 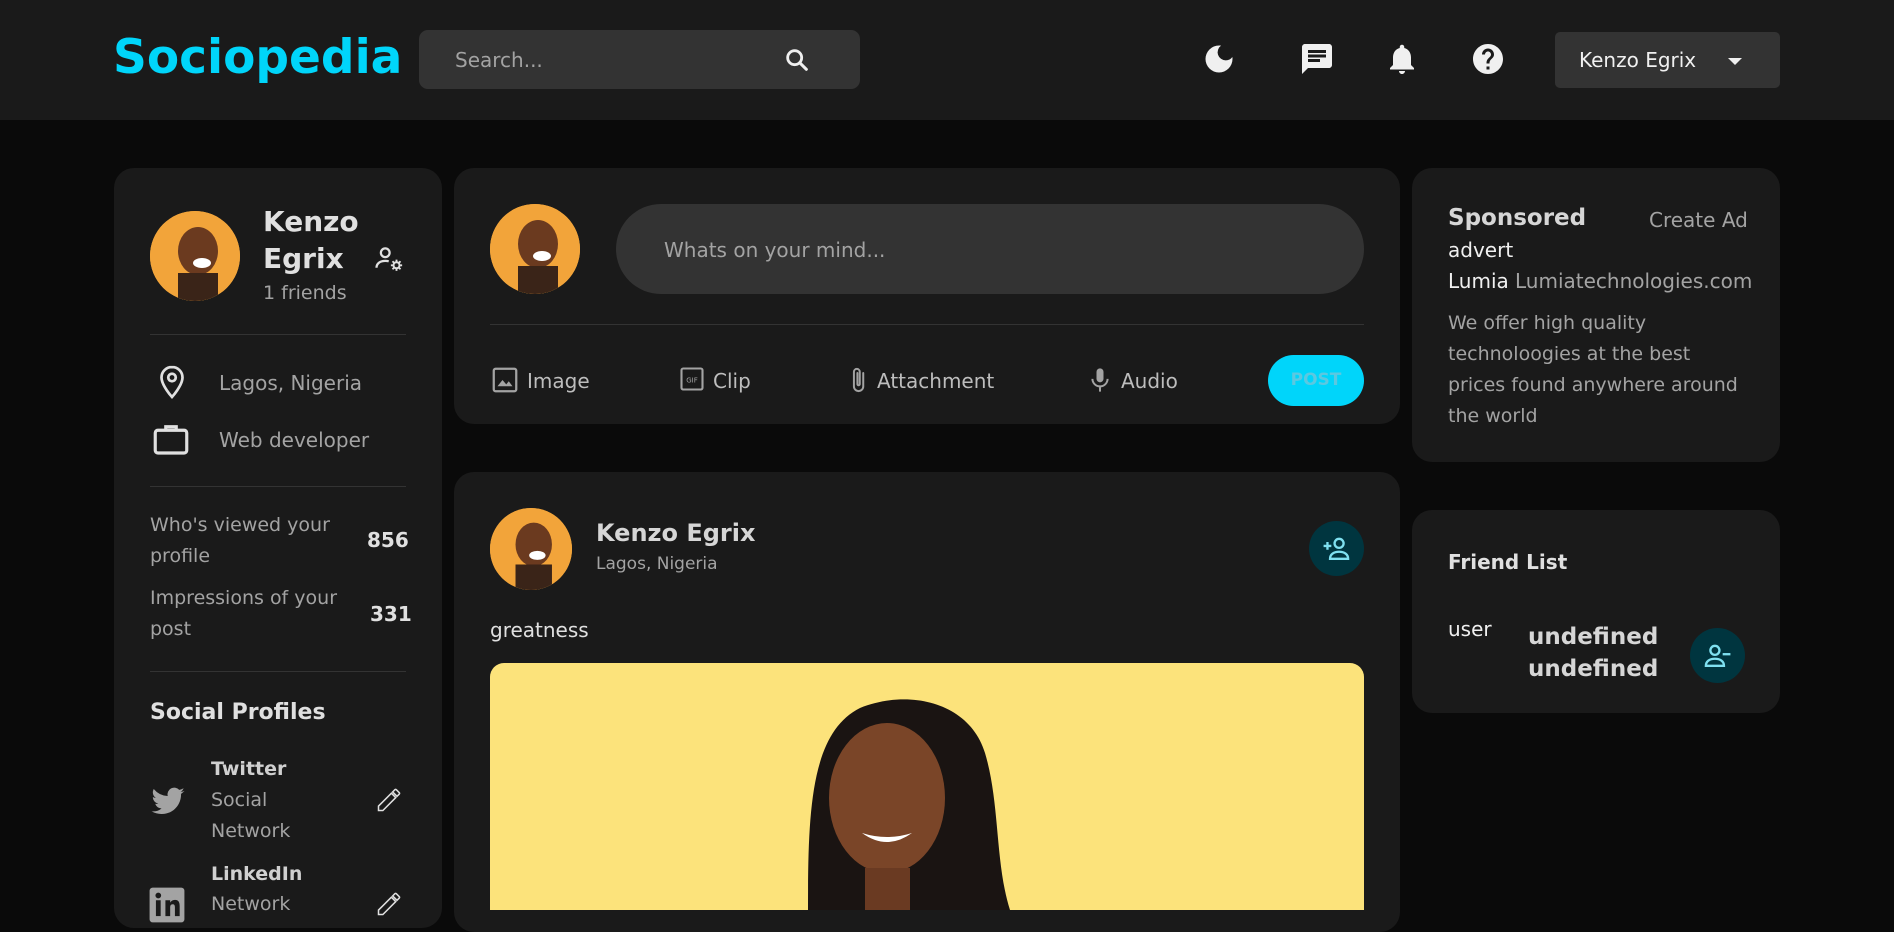 I want to click on top-navbar: Sociopedia Search... Kenzo Egrix, so click(x=947, y=60).